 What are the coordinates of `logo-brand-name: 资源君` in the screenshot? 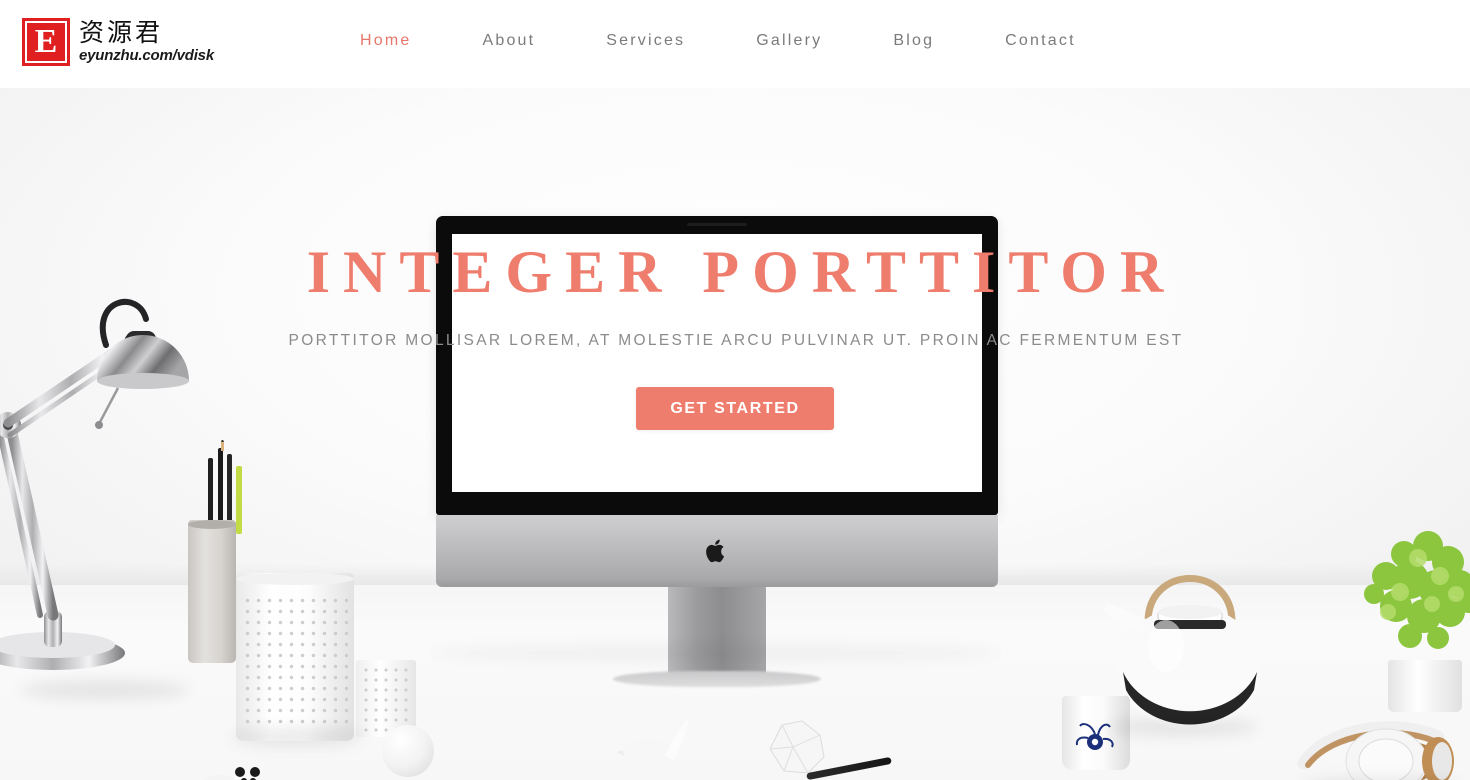 It's located at (121, 32).